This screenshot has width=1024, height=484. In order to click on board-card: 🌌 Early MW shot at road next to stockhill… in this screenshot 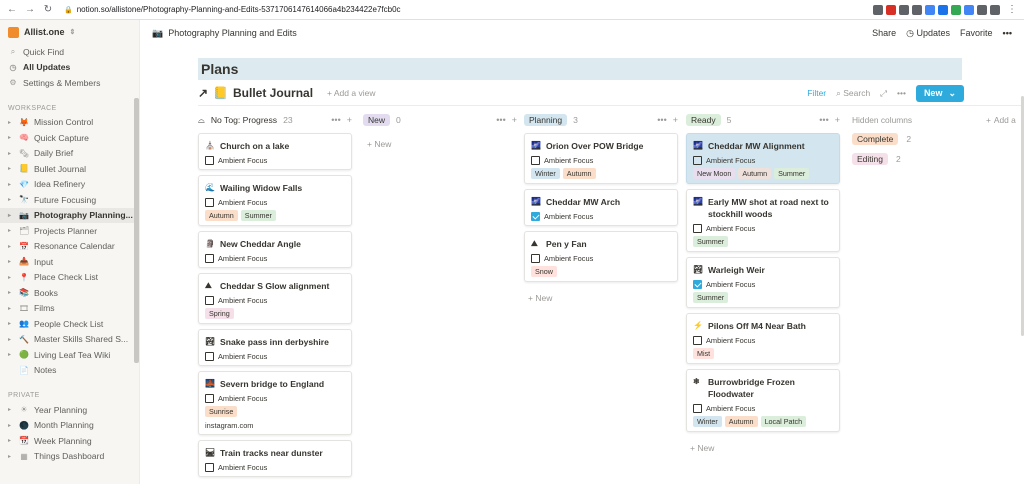, I will do `click(763, 220)`.